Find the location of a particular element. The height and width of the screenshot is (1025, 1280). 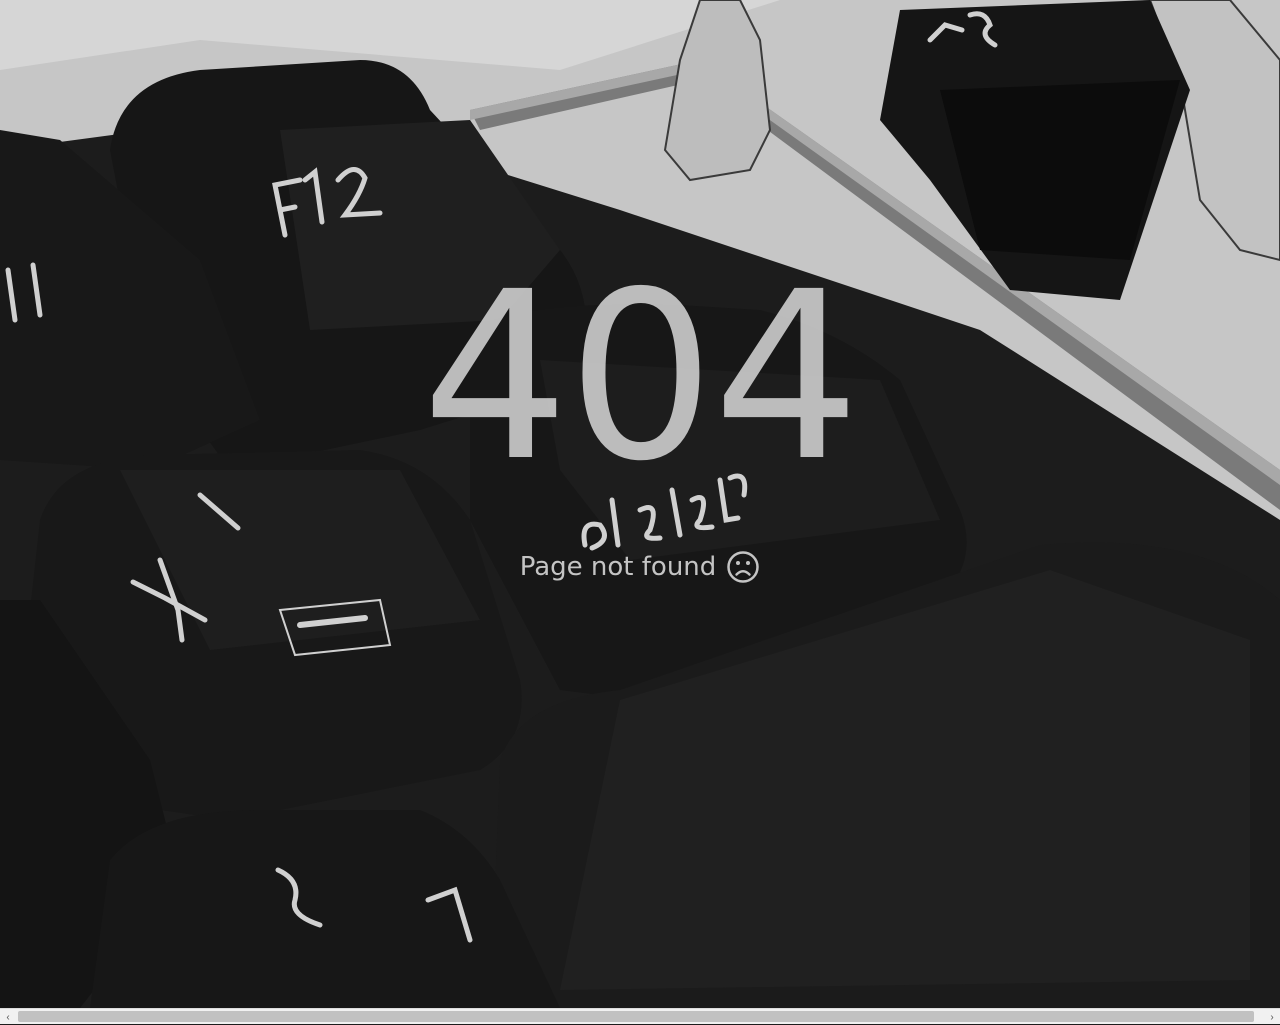

horizontal-scrollbar: ‹ › is located at coordinates (640, 1016).